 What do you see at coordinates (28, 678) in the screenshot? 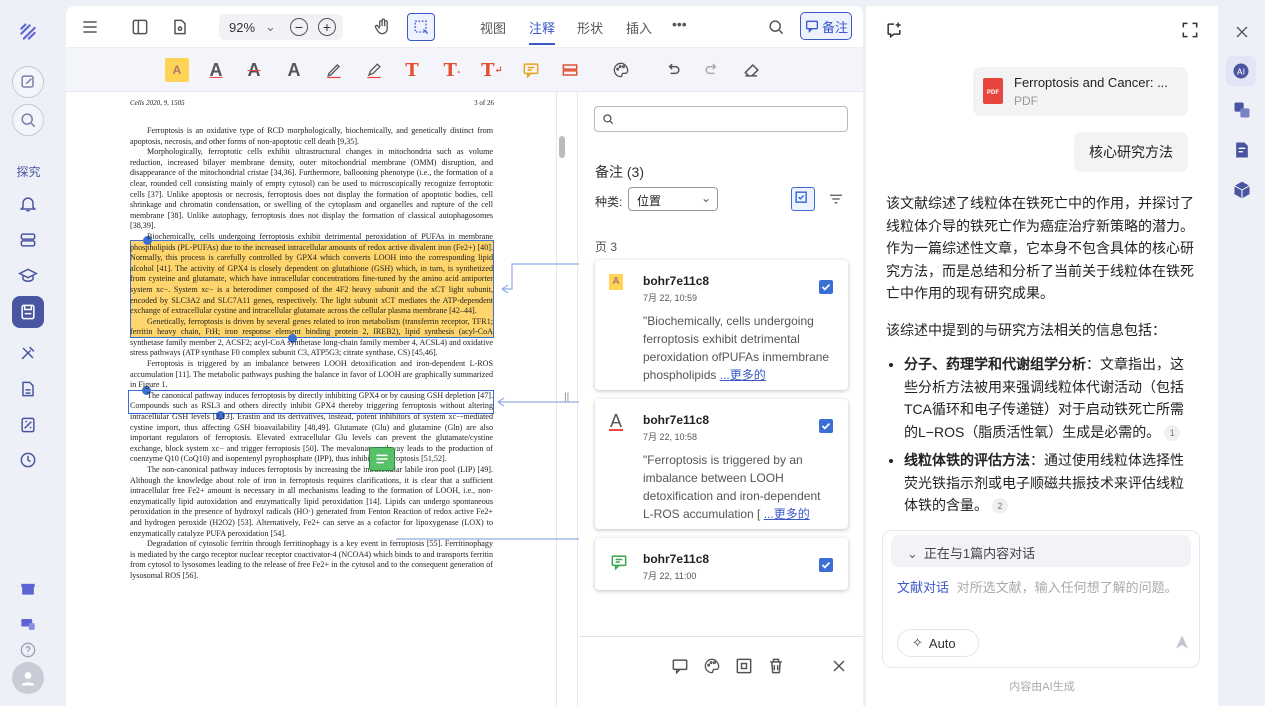
I see `avatar` at bounding box center [28, 678].